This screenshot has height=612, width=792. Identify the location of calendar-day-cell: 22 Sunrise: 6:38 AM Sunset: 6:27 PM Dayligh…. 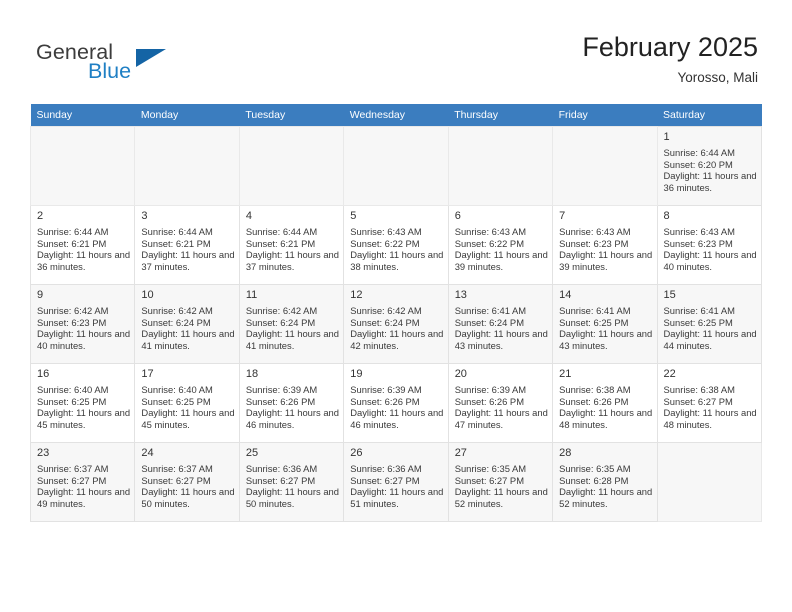
(709, 403).